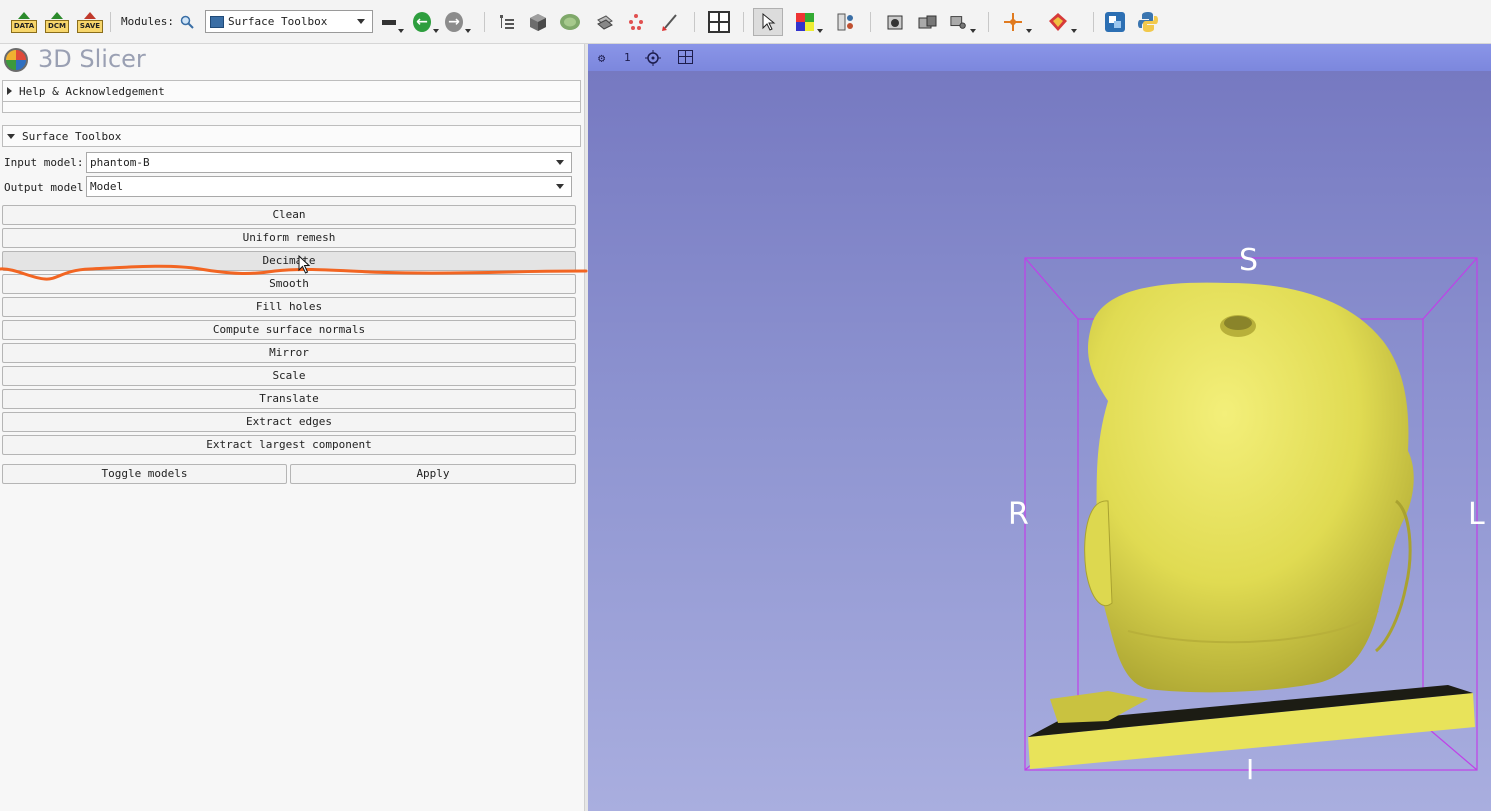  I want to click on view-number-label: 1, so click(627, 57).